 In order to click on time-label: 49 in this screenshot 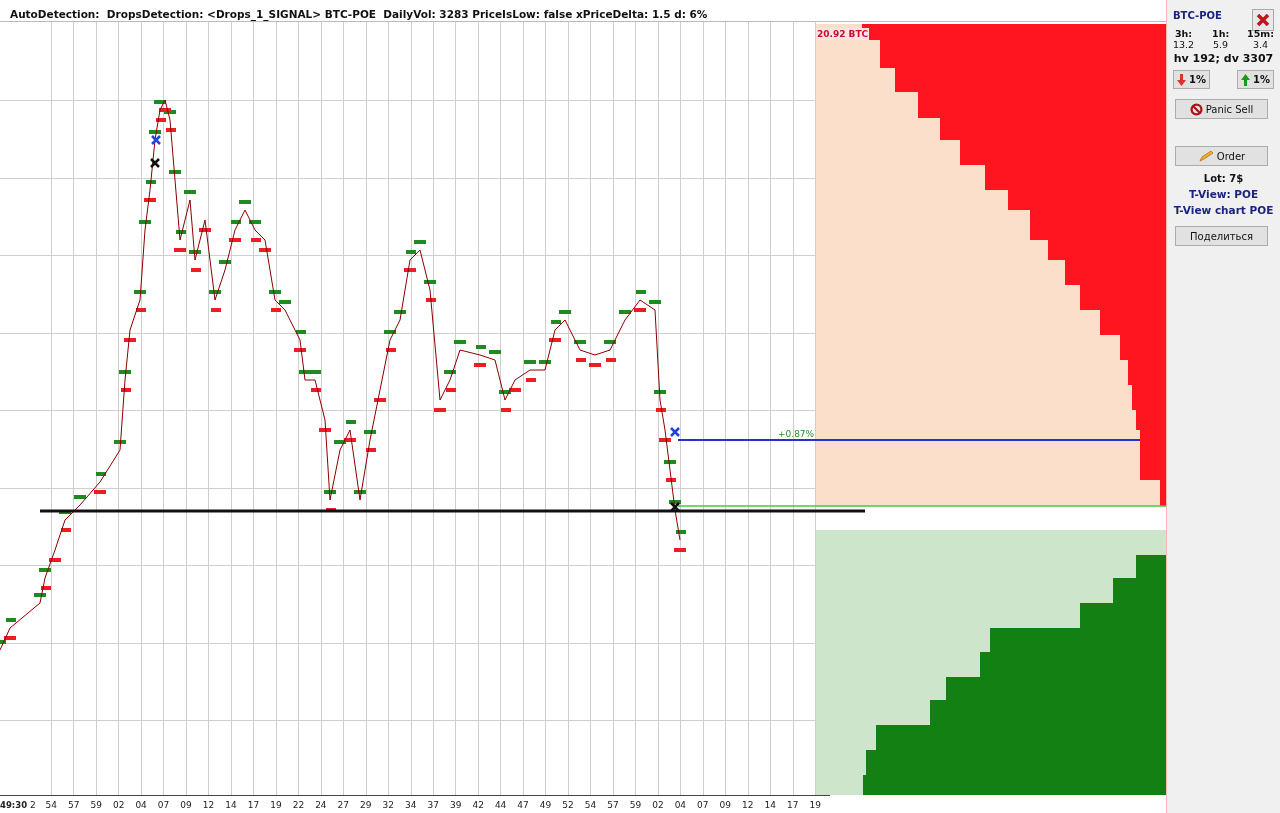, I will do `click(545, 804)`.